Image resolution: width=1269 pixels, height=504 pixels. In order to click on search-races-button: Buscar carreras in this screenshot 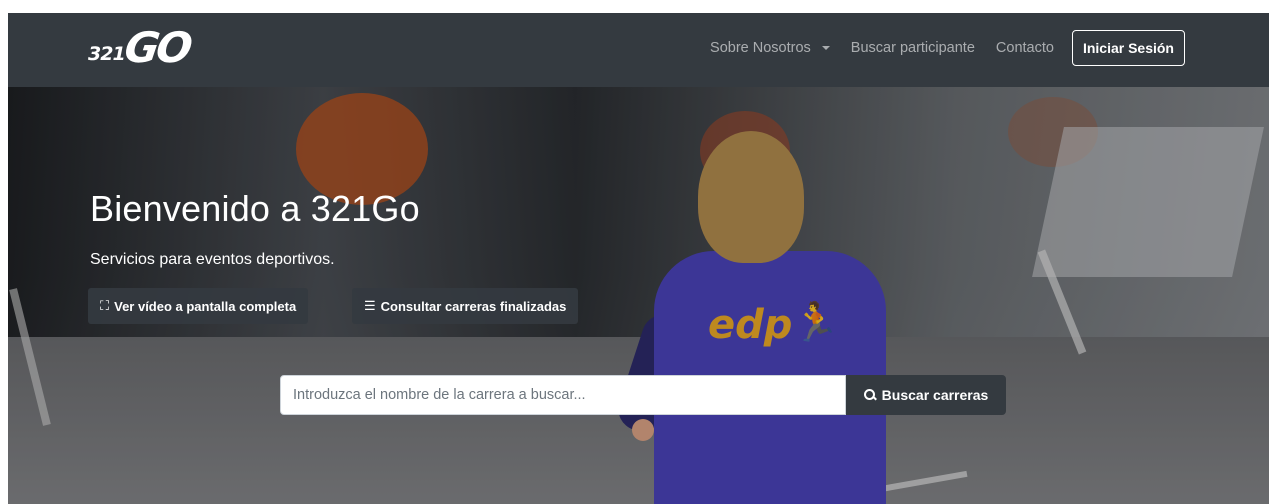, I will do `click(926, 395)`.